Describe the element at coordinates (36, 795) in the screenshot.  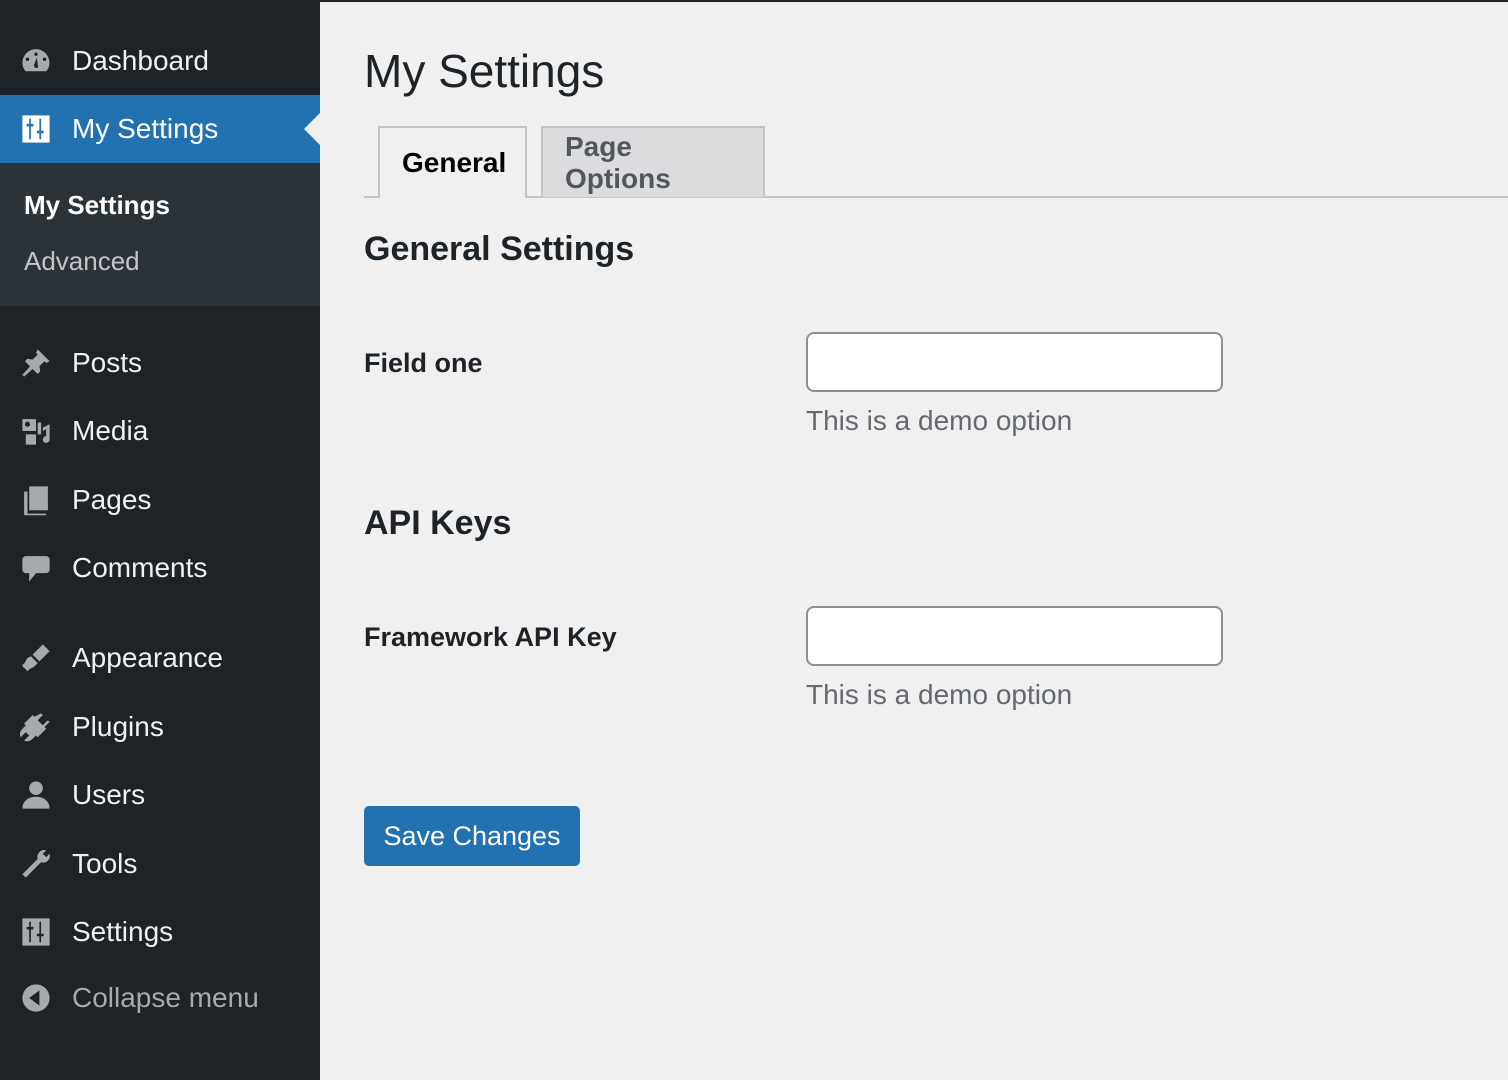
I see `user-icon` at that location.